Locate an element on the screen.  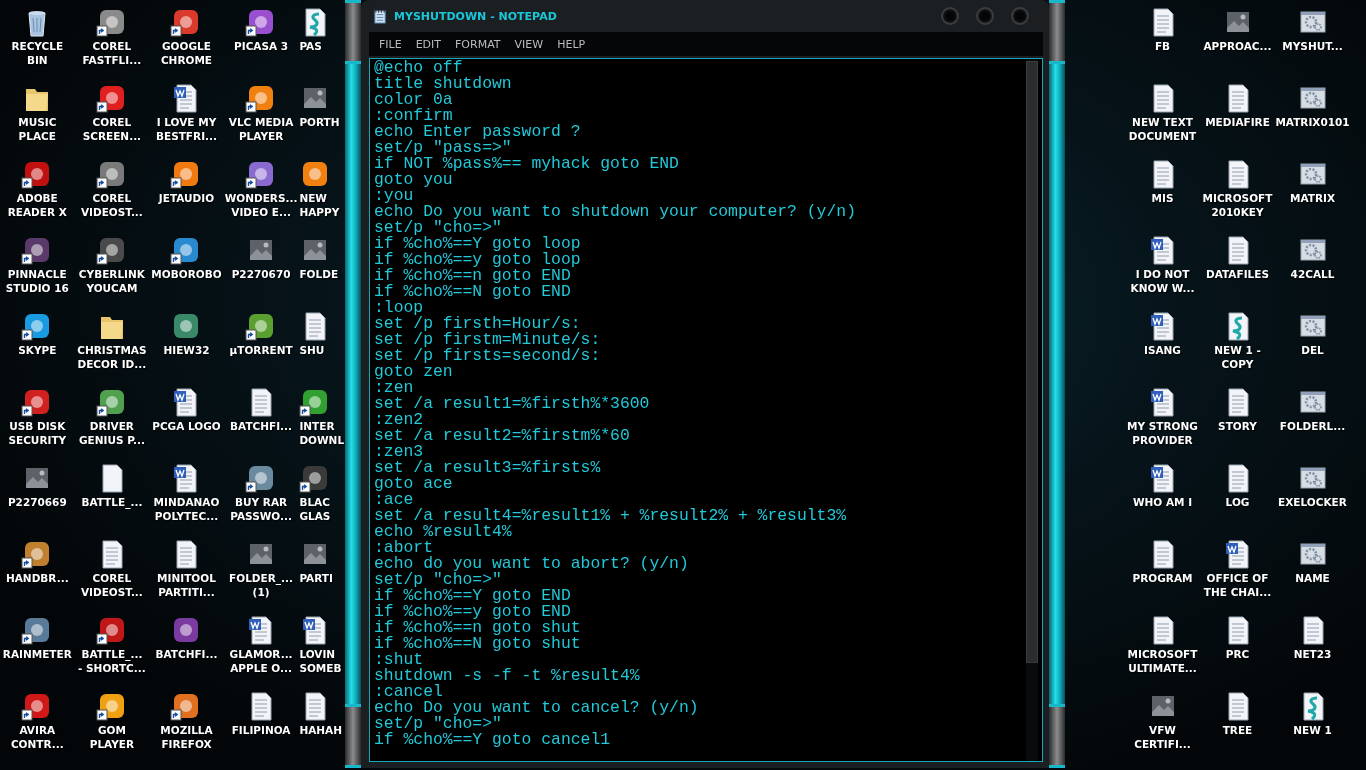
icon-label: MOZILLA FIREFOX is located at coordinates (186, 737).